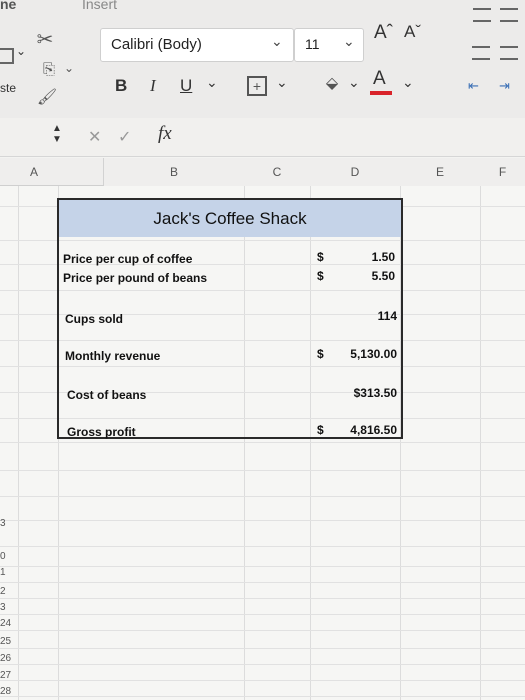 The width and height of the screenshot is (525, 700). What do you see at coordinates (257, 86) in the screenshot?
I see `borders-icon: +` at bounding box center [257, 86].